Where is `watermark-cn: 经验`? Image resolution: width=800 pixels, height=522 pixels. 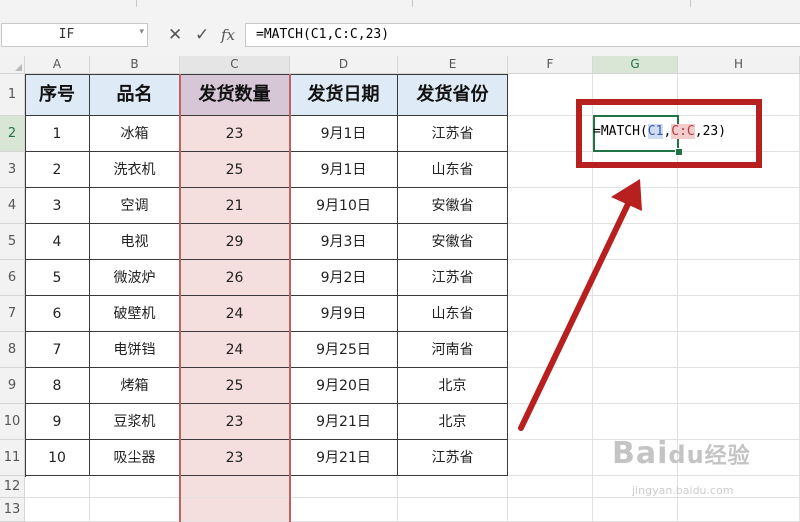 watermark-cn: 经验 is located at coordinates (727, 456).